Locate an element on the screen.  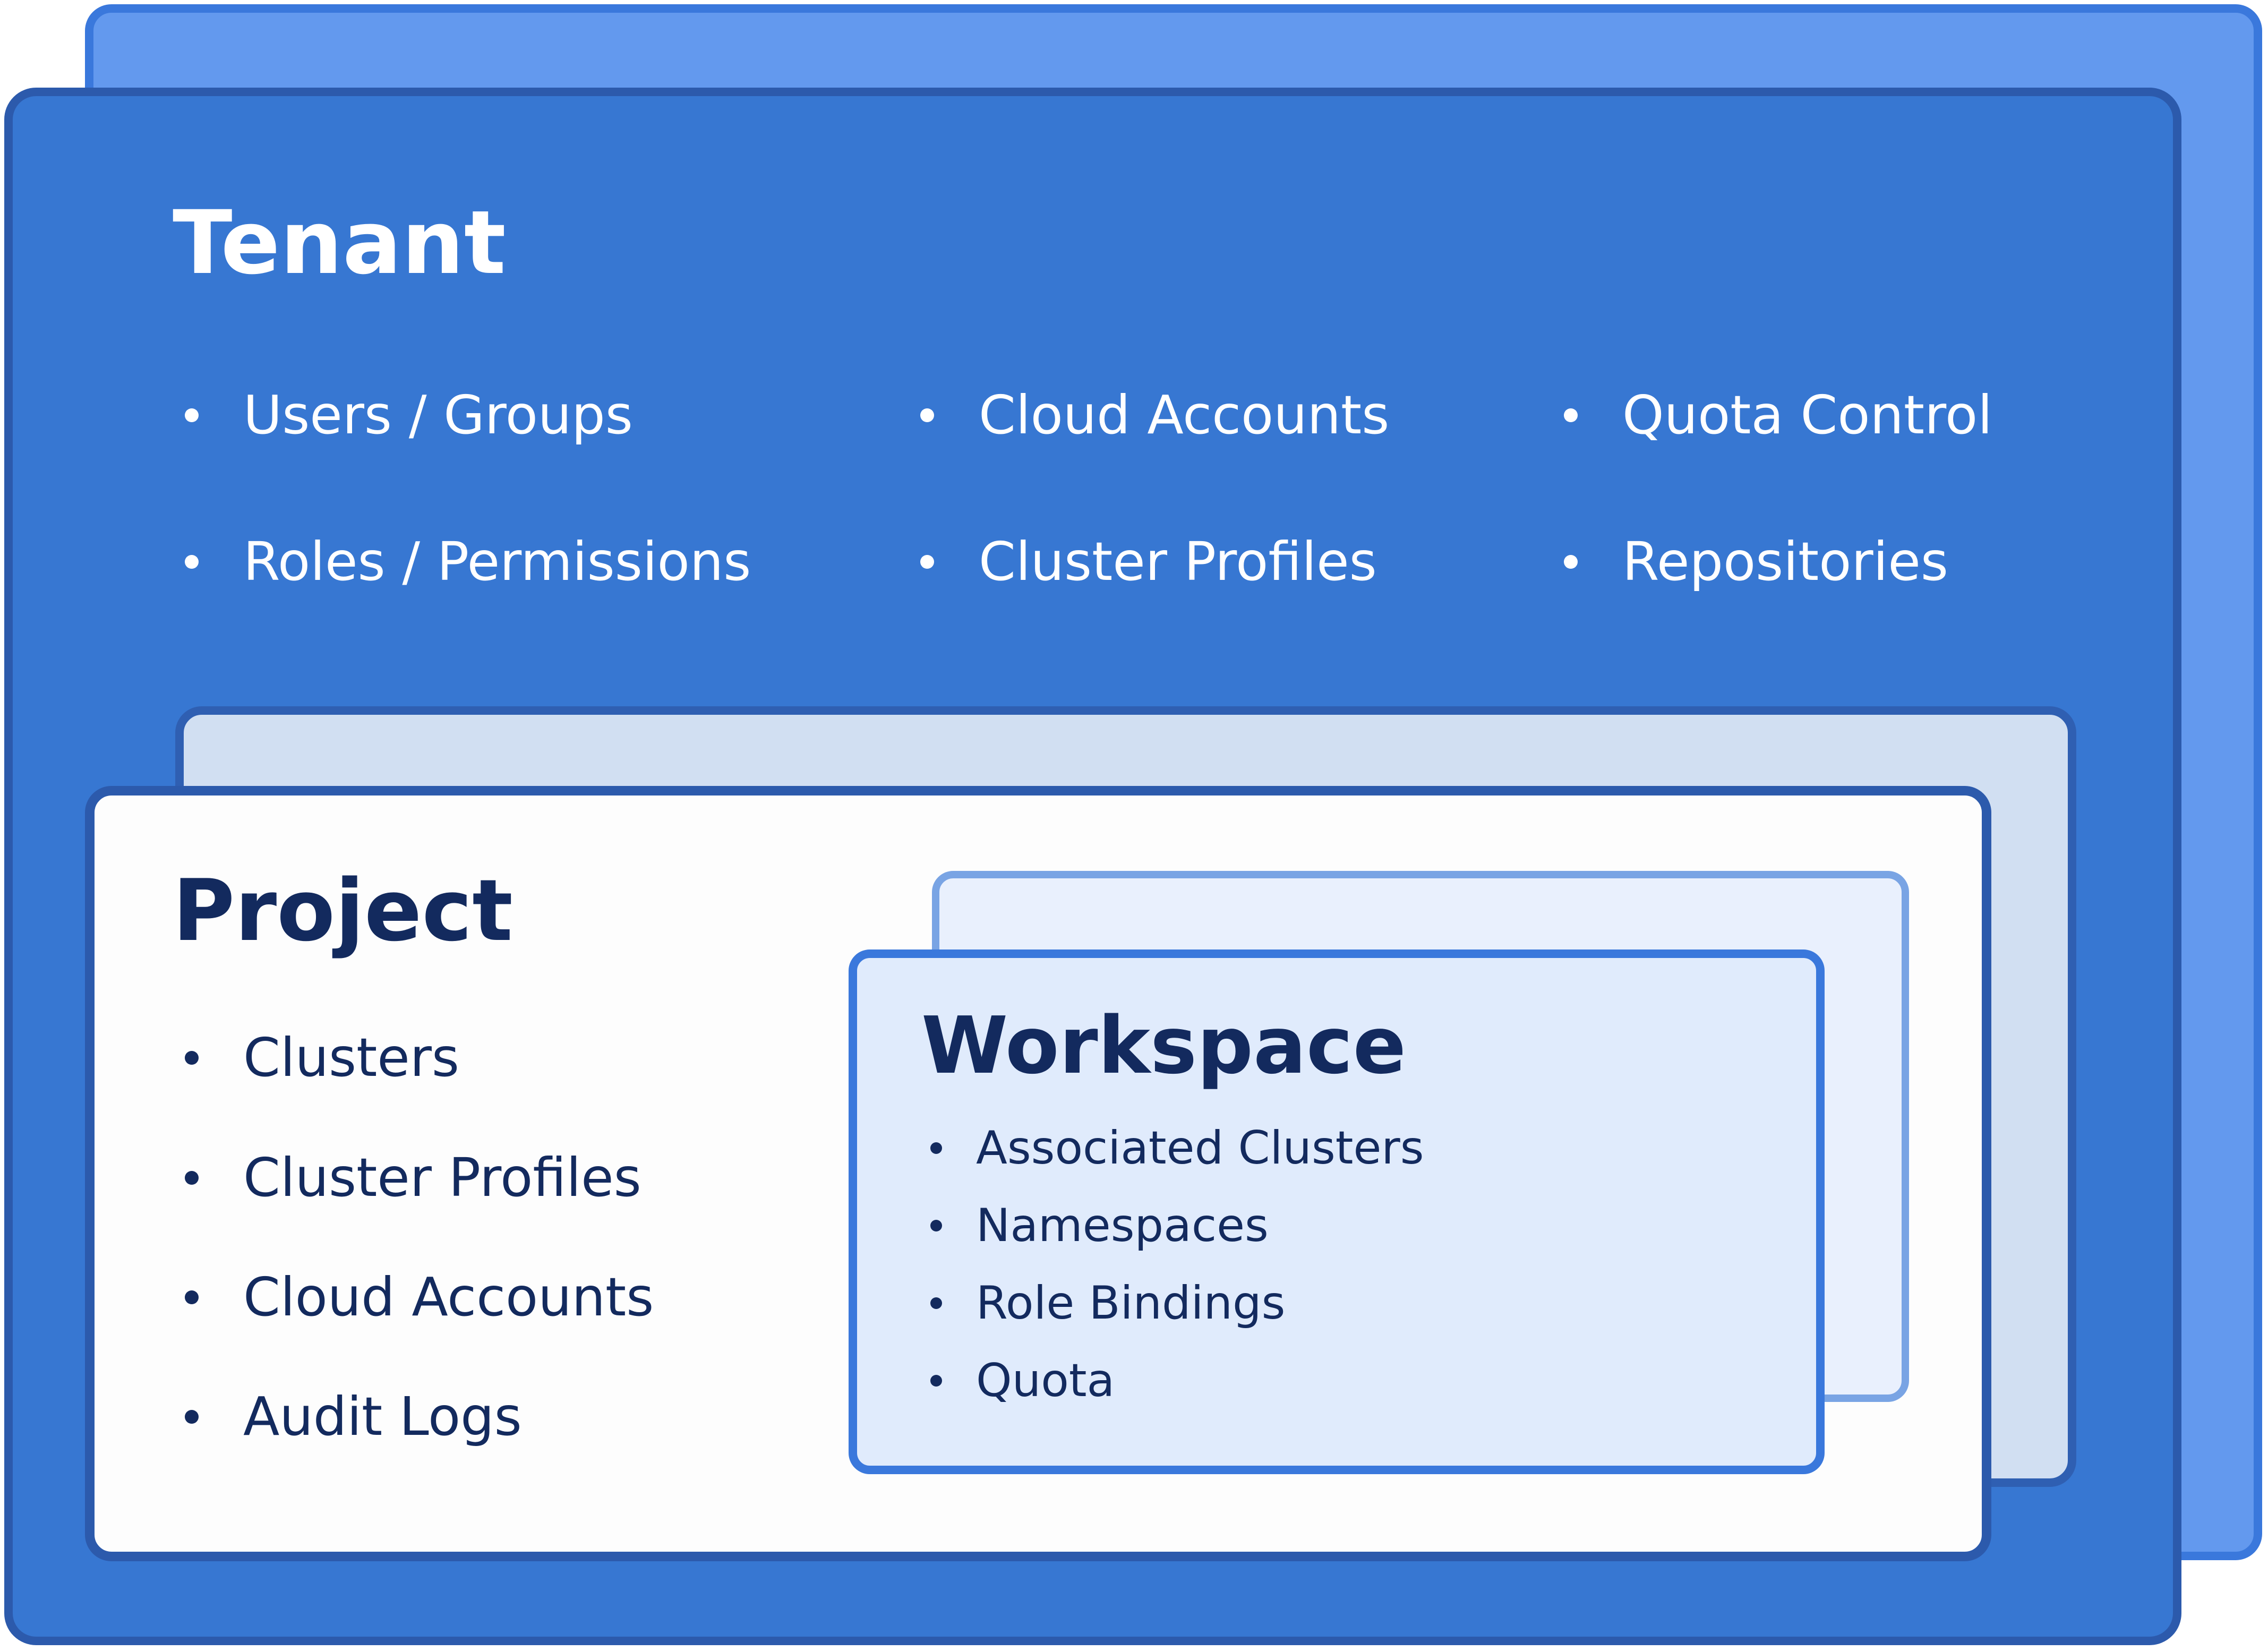
tenant-item-label: Repositories is located at coordinates (1785, 562).